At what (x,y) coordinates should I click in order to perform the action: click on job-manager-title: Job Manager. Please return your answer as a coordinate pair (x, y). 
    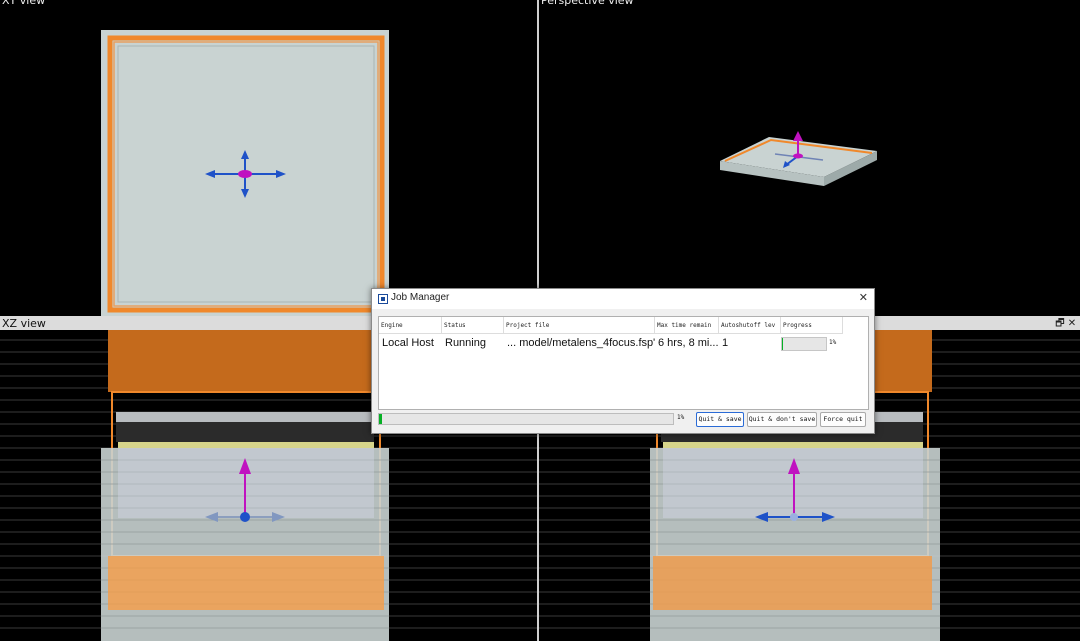
    Looking at the image, I should click on (420, 297).